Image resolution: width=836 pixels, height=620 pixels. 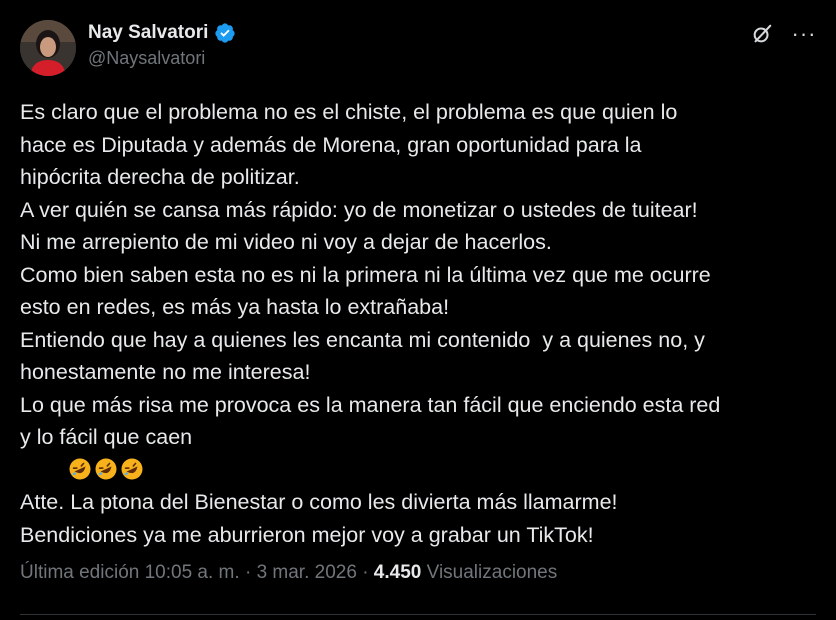 I want to click on tweet-actions: ···, so click(x=783, y=34).